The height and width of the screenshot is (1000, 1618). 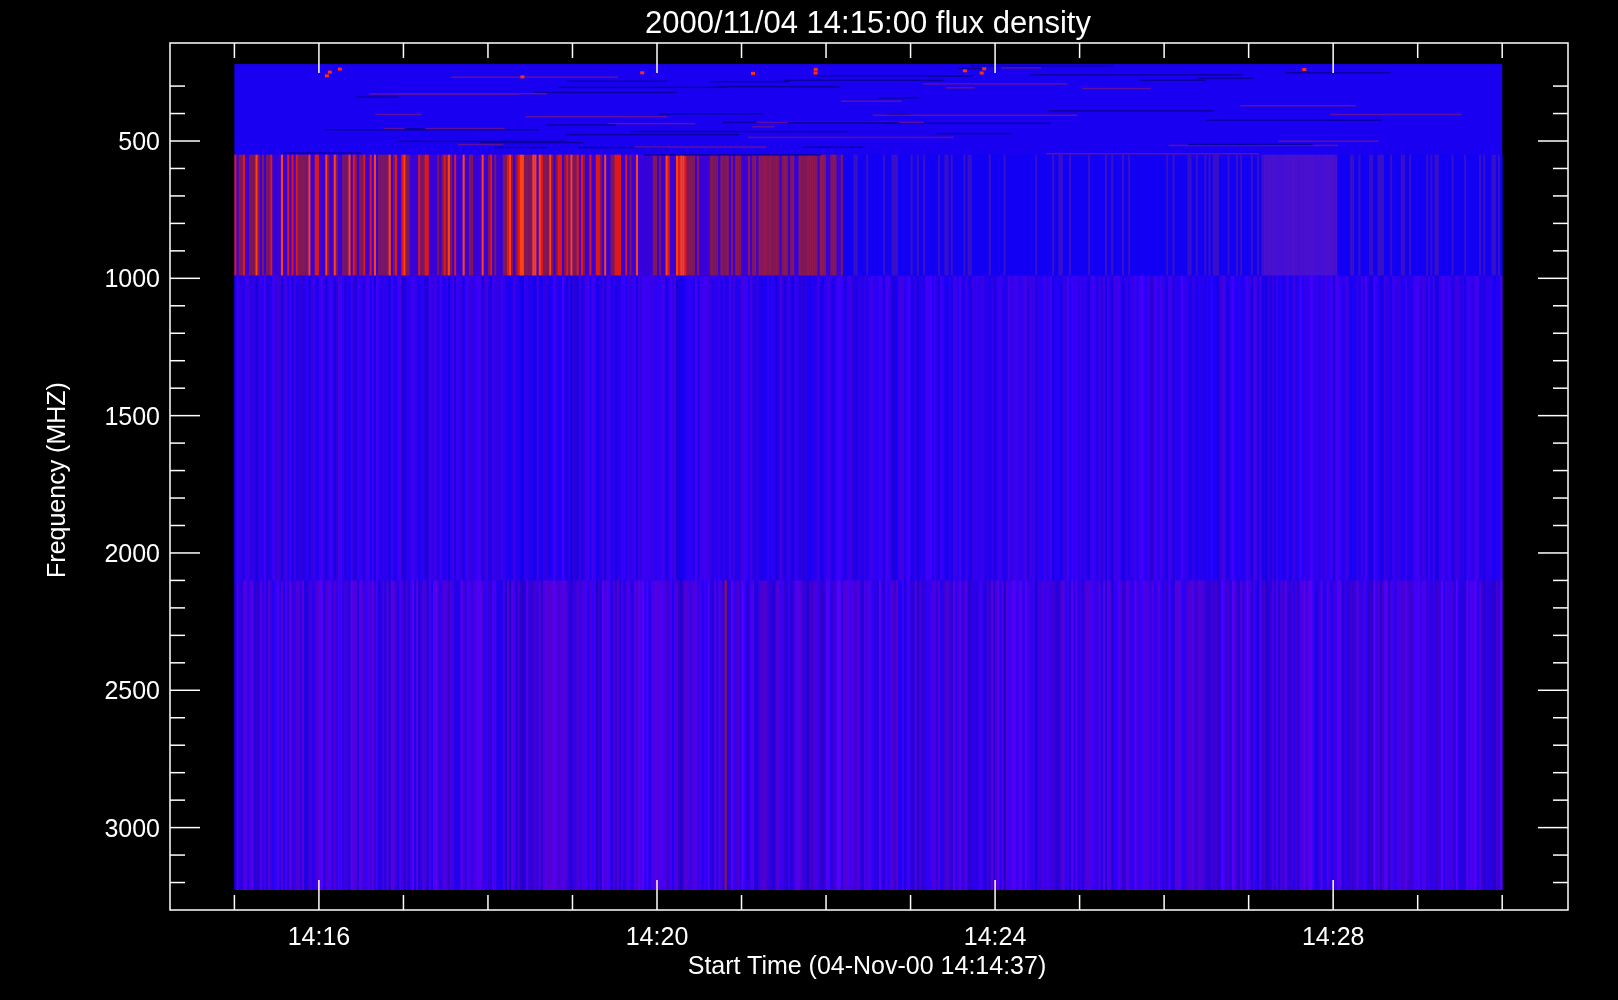 What do you see at coordinates (132, 415) in the screenshot?
I see `y-tick-label: 1500` at bounding box center [132, 415].